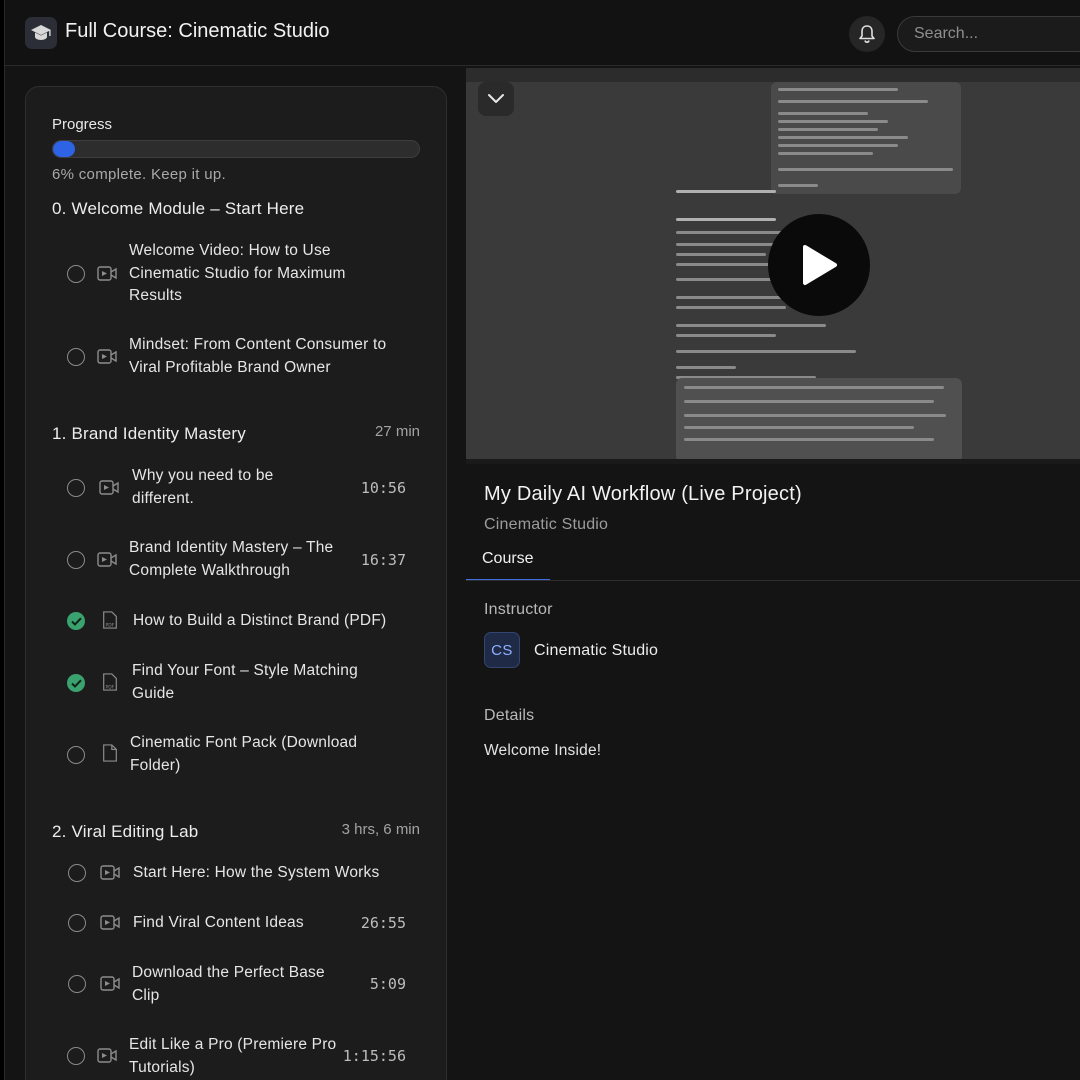  What do you see at coordinates (245, 682) in the screenshot?
I see `lesson-title: Find Your Font – Style Matching Guide` at bounding box center [245, 682].